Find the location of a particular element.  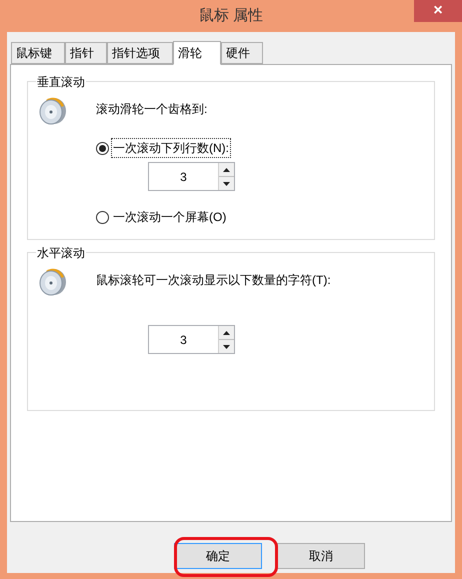

radio-label: 一次滚动下列行数(N): is located at coordinates (171, 148).